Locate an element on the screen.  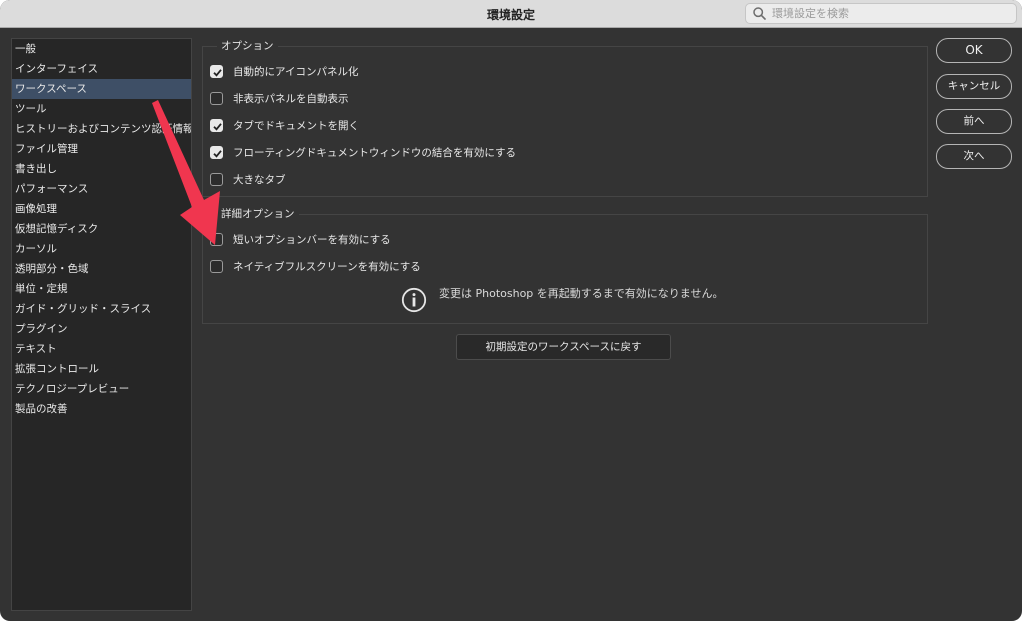
restore-default-workspace-button: 初期設定のワークスペースに戻す is located at coordinates (563, 347).